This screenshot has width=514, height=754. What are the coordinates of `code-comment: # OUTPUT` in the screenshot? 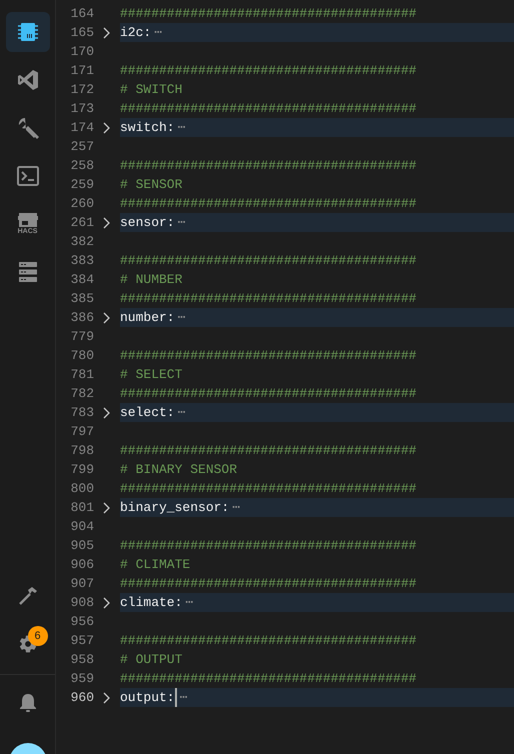 It's located at (151, 660).